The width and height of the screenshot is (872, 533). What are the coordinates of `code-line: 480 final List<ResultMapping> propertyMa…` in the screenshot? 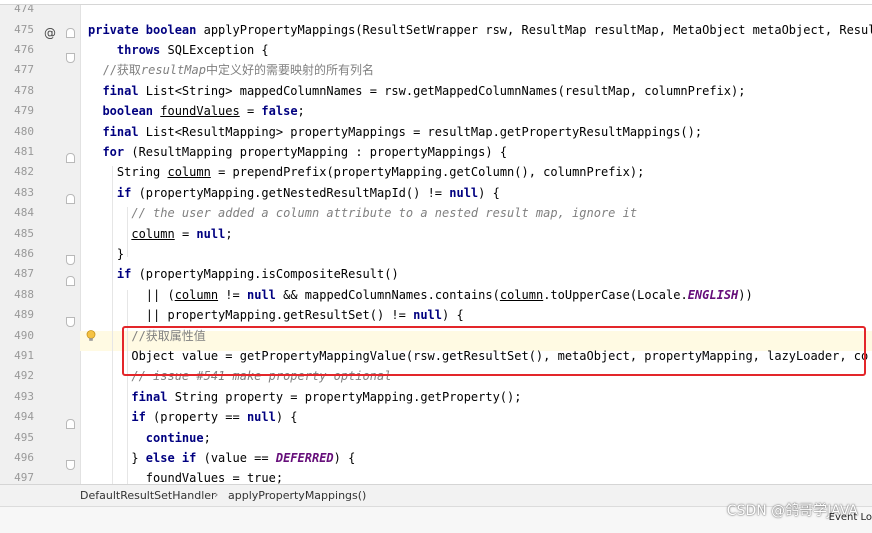 It's located at (436, 131).